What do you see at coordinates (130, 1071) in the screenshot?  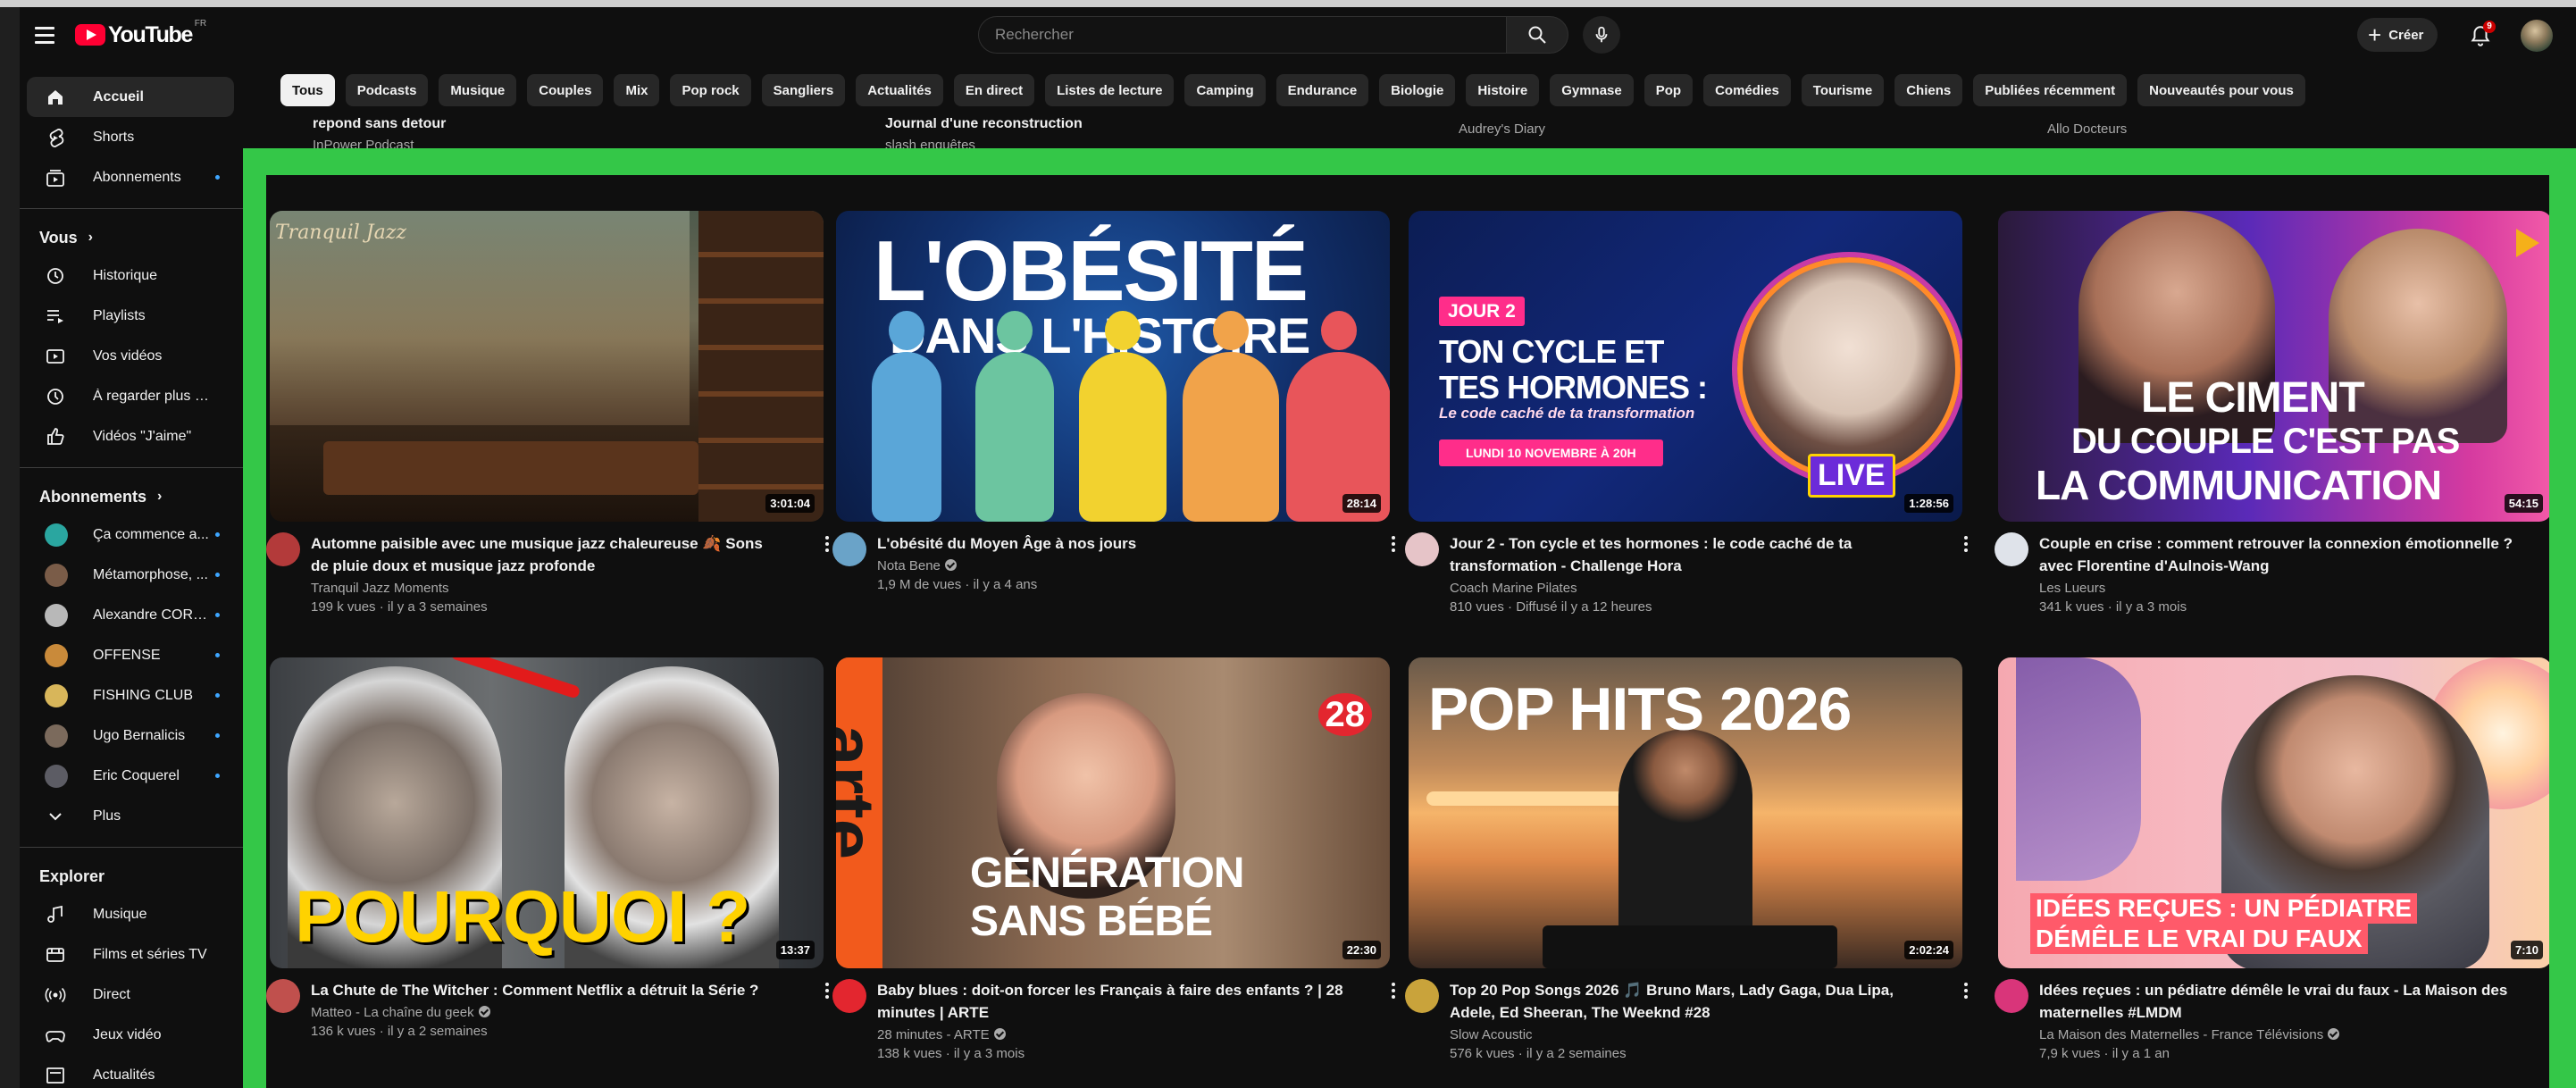 I see `sidebar-item: Actualités` at bounding box center [130, 1071].